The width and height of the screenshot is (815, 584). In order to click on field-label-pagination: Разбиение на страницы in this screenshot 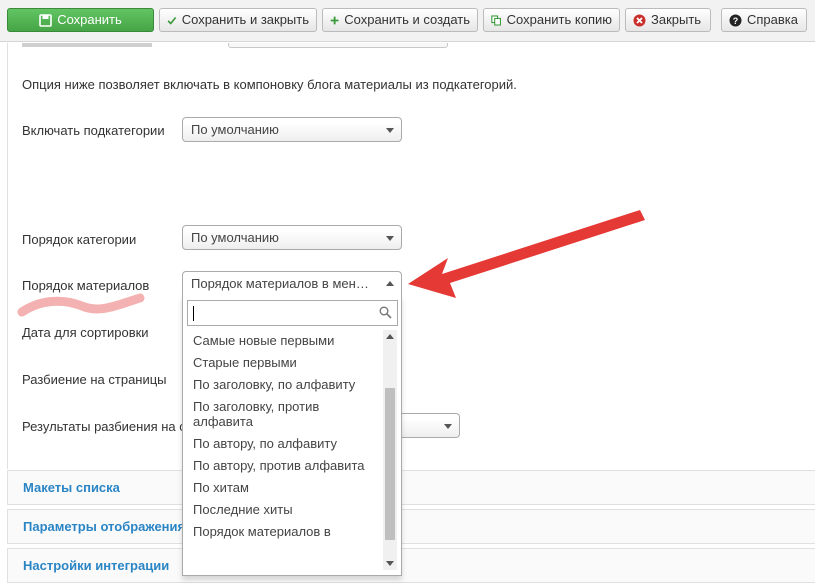, I will do `click(94, 379)`.